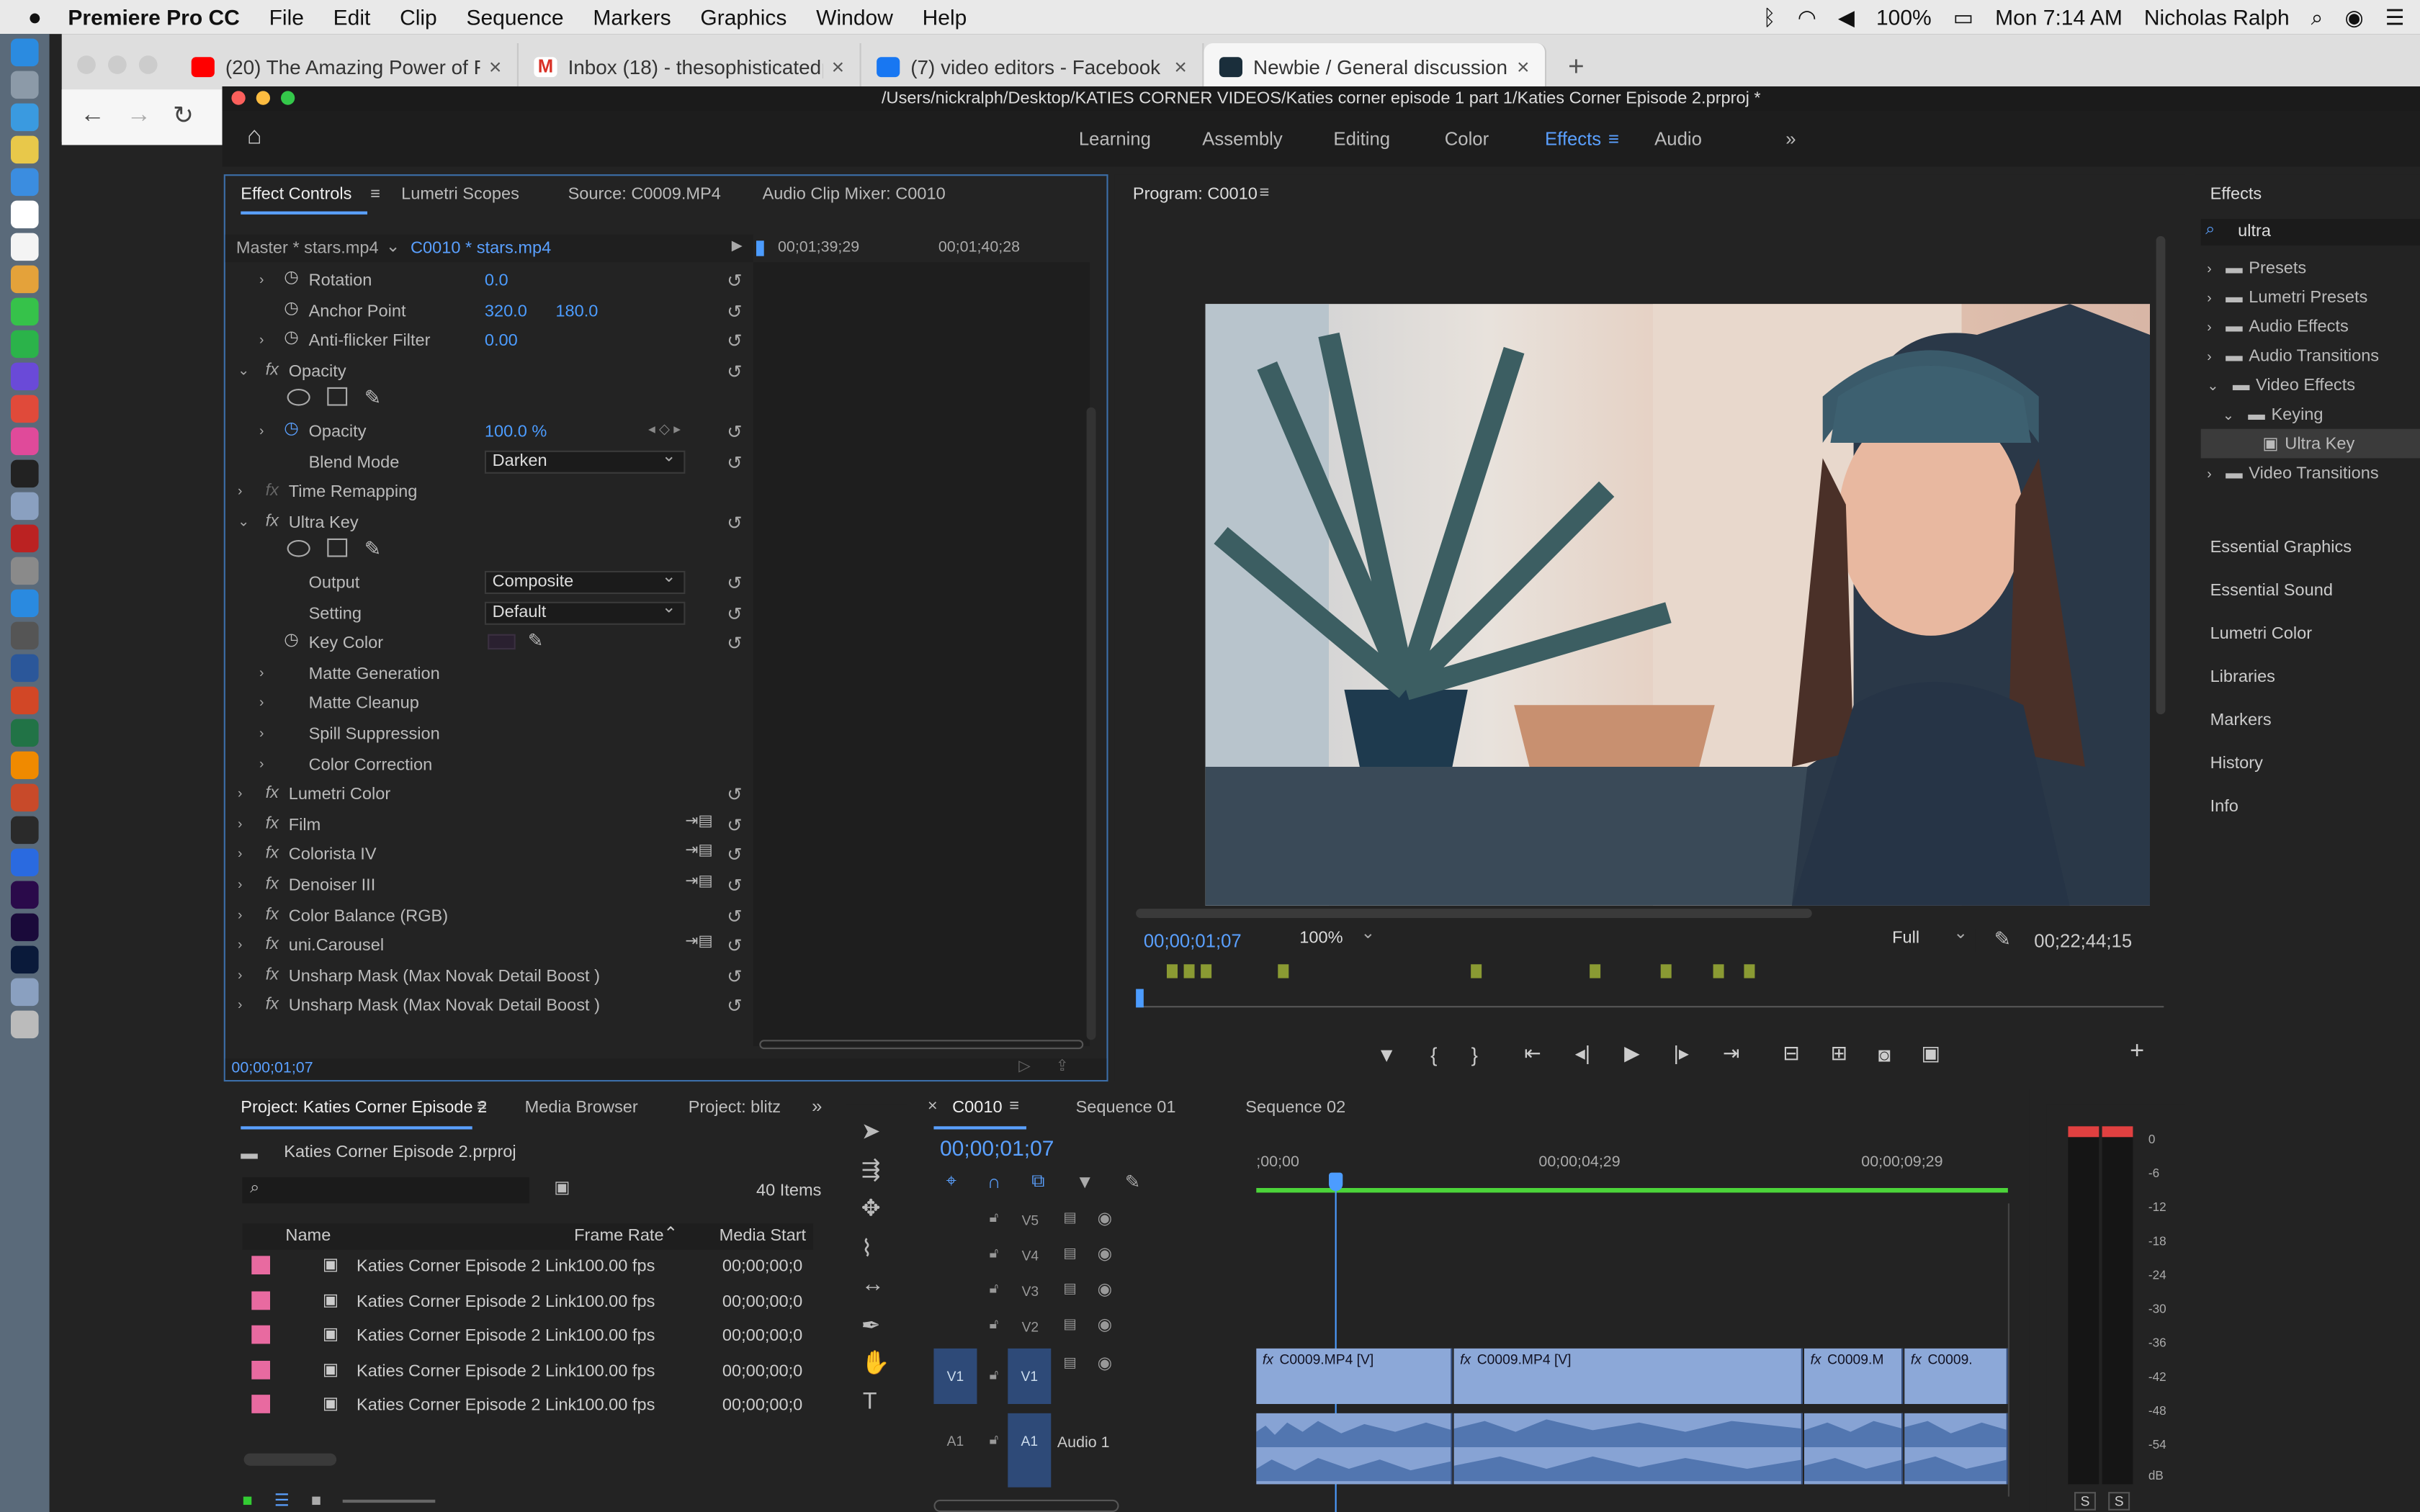  What do you see at coordinates (1037, 1180) in the screenshot?
I see `linked-selection-icon: ⧉` at bounding box center [1037, 1180].